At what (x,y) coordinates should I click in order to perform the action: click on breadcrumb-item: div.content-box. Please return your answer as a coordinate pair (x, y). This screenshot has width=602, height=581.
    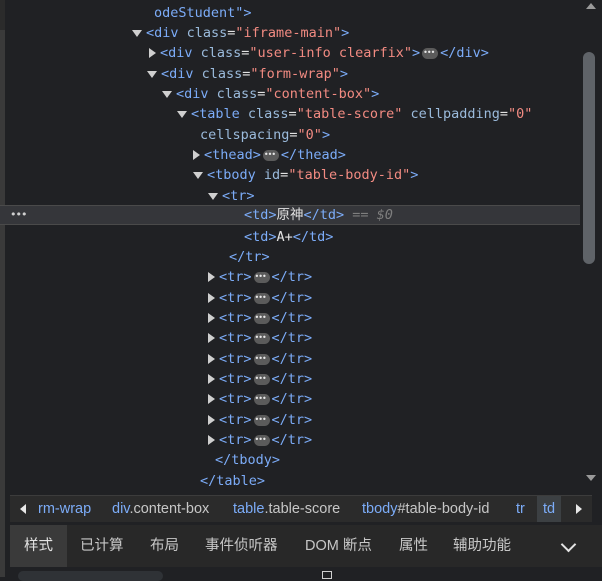
    Looking at the image, I should click on (160, 509).